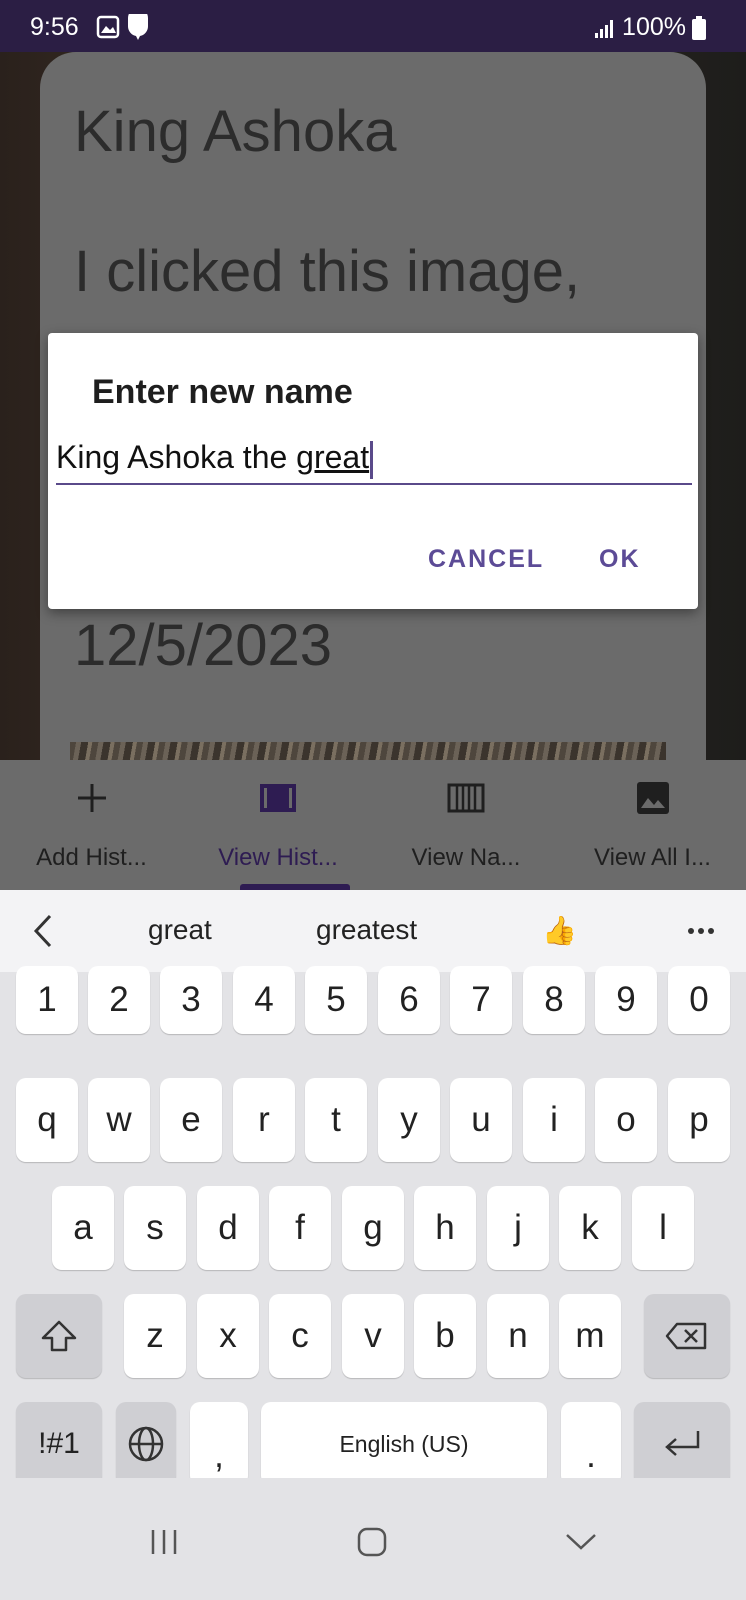 The width and height of the screenshot is (746, 1600). Describe the element at coordinates (445, 1228) in the screenshot. I see `key-h: h` at that location.